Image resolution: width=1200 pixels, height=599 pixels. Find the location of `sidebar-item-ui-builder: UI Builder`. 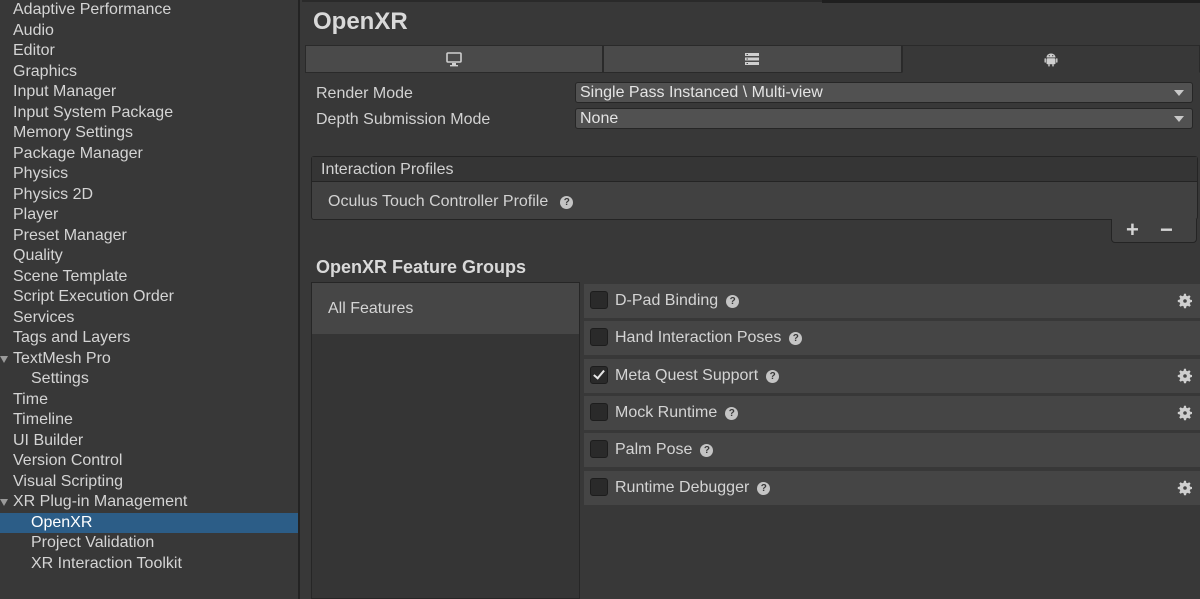

sidebar-item-ui-builder: UI Builder is located at coordinates (149, 441).